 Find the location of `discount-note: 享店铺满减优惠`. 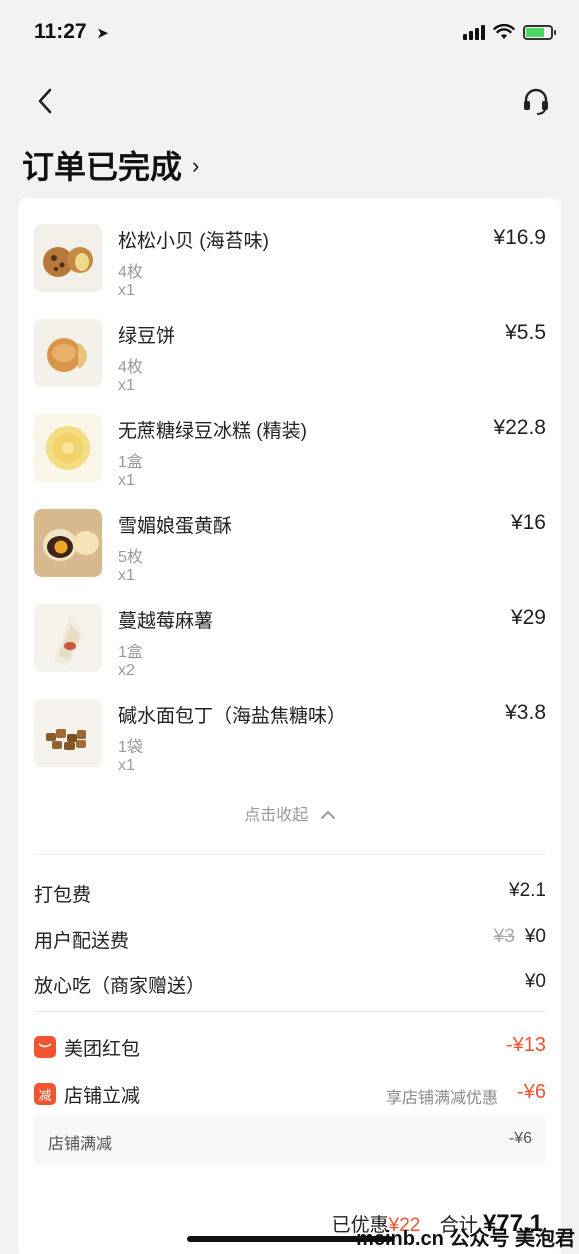

discount-note: 享店铺满减优惠 is located at coordinates (441, 1098).